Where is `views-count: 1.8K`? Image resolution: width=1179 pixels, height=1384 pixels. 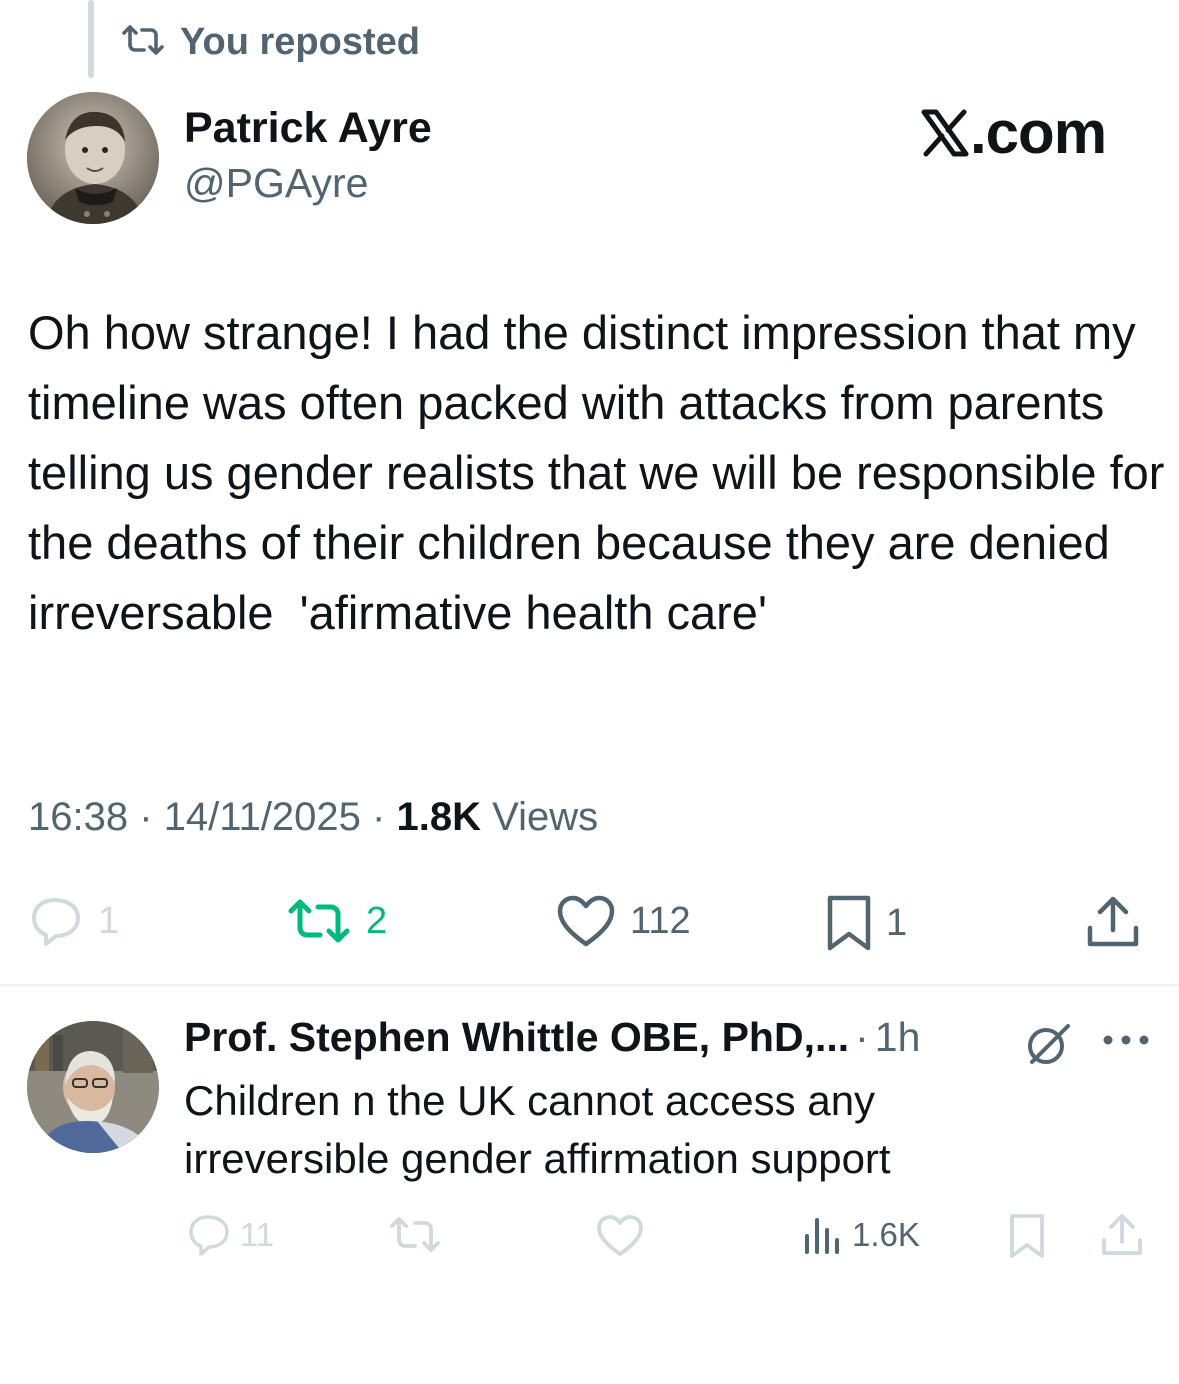 views-count: 1.8K is located at coordinates (439, 817).